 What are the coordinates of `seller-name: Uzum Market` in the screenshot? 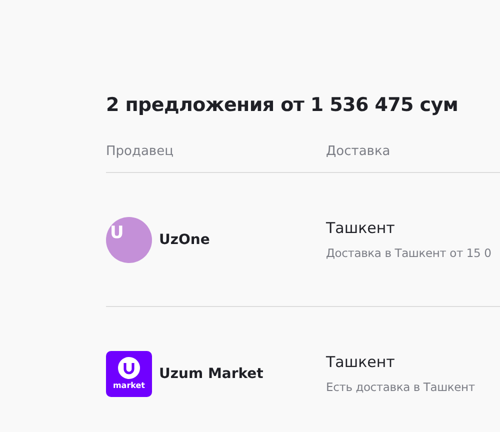 It's located at (211, 374).